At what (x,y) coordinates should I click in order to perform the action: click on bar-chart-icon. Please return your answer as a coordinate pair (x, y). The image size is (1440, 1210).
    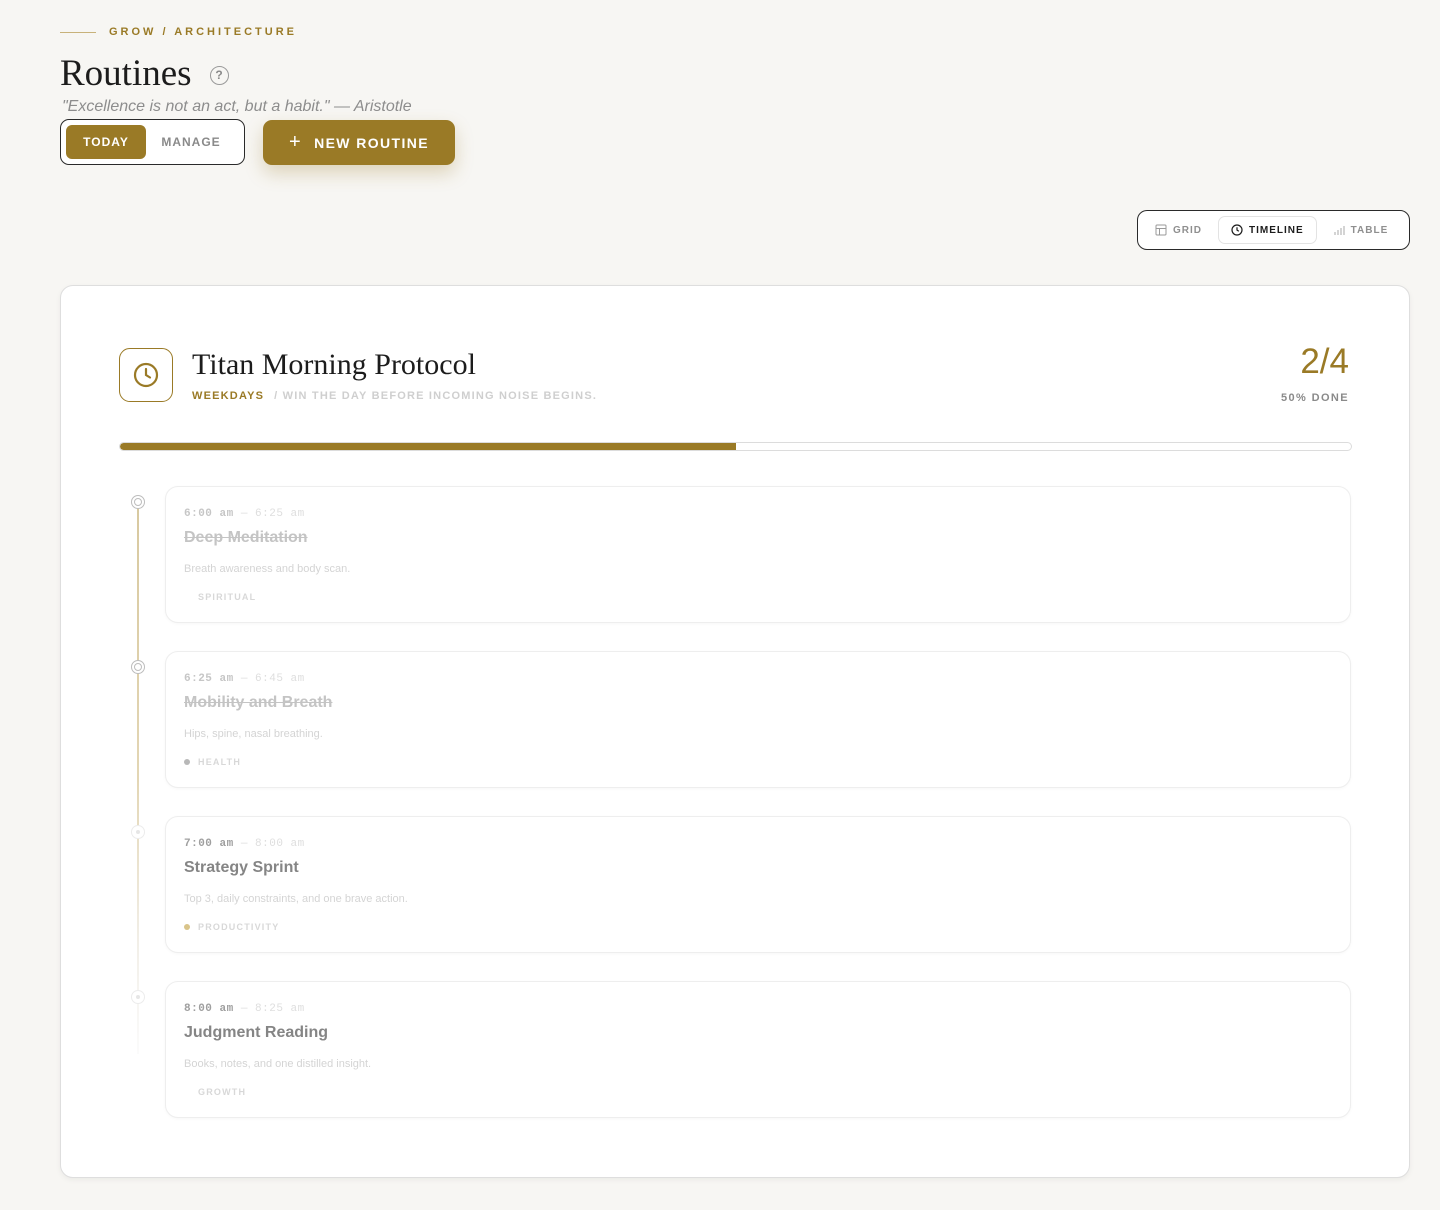
    Looking at the image, I should click on (1339, 230).